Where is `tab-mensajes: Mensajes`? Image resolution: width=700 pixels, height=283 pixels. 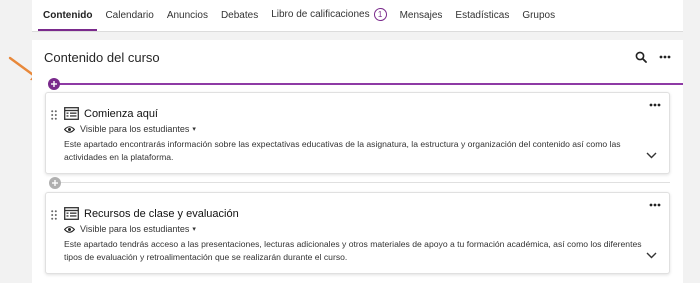
tab-mensajes: Mensajes is located at coordinates (421, 20).